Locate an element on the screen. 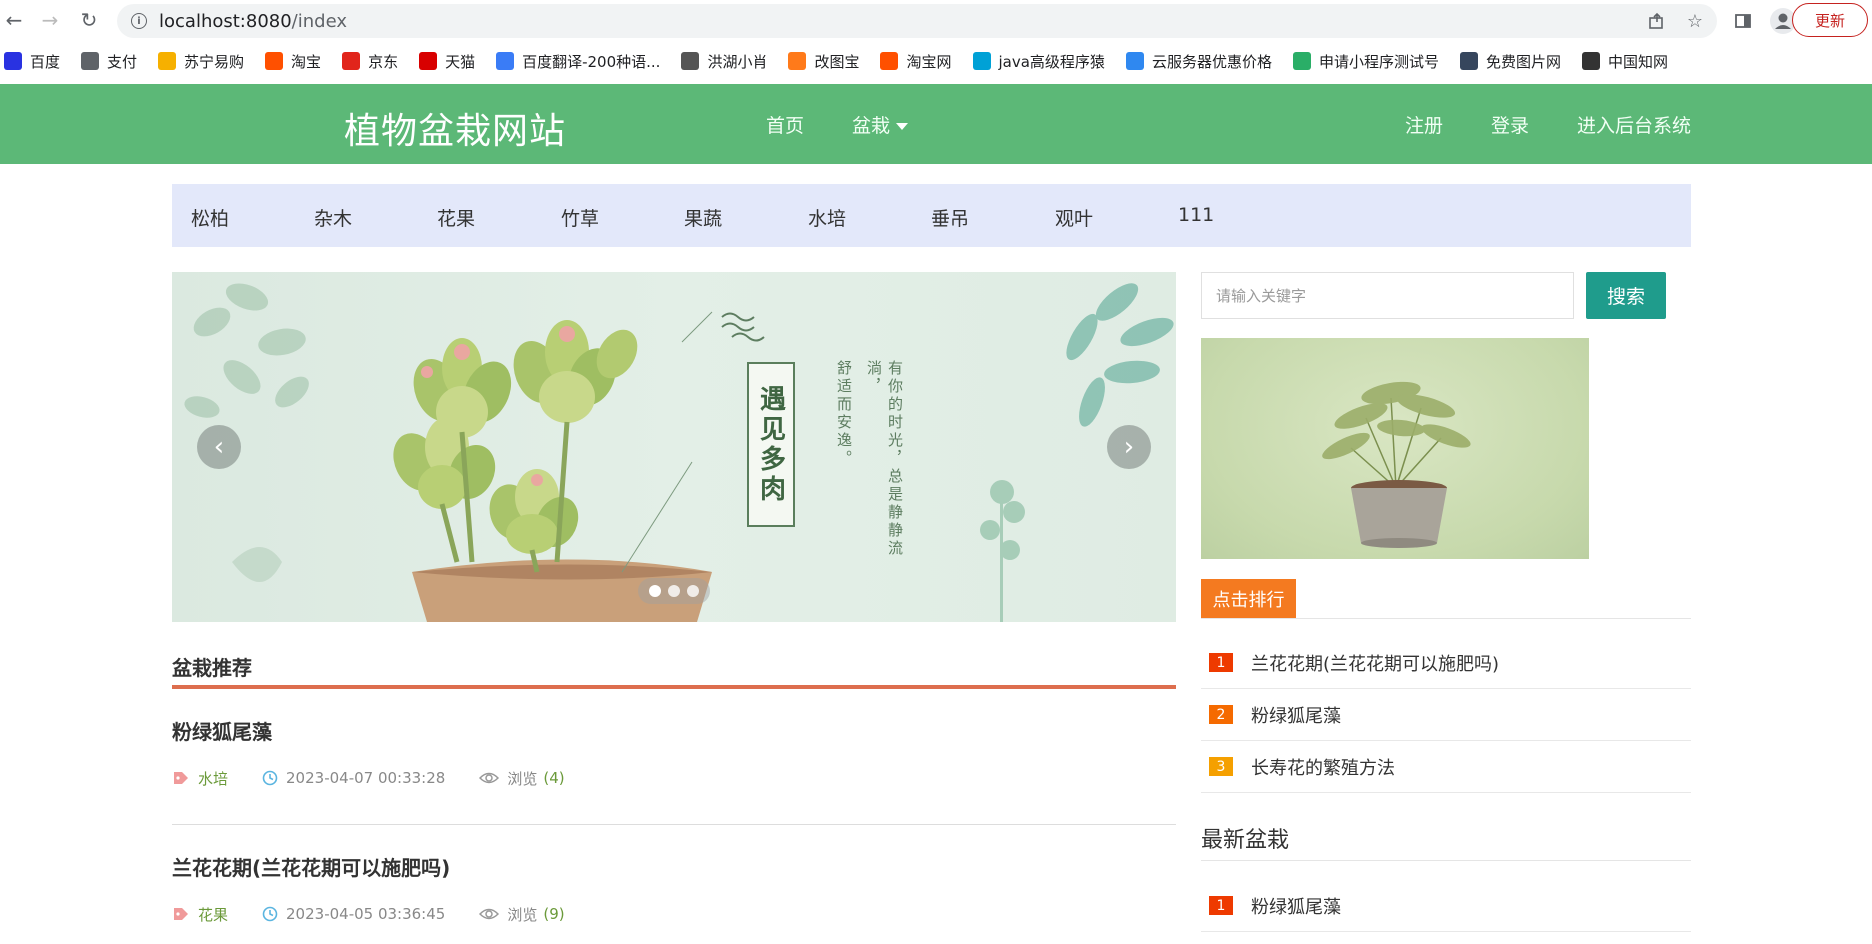 The height and width of the screenshot is (944, 1872). bookmark-item: 免费图片网 is located at coordinates (1510, 61).